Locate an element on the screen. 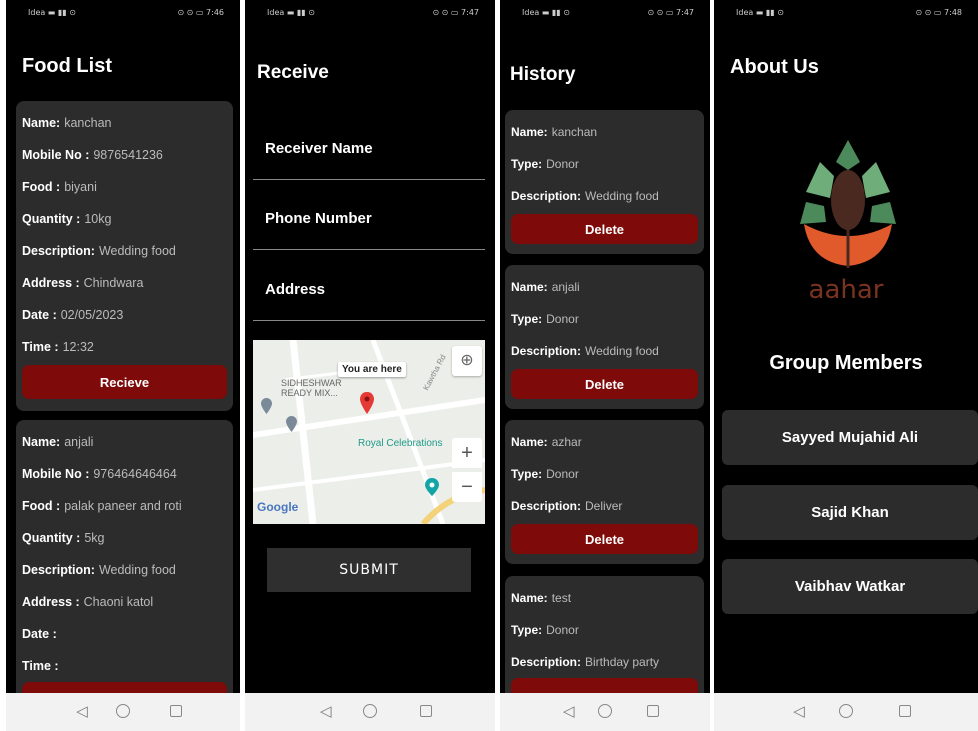 Image resolution: width=978 pixels, height=731 pixels. status-bar: Idea ▬ ▮▮ ⊙ ⊙ ⊙ ▭ 7:46 is located at coordinates (123, 15).